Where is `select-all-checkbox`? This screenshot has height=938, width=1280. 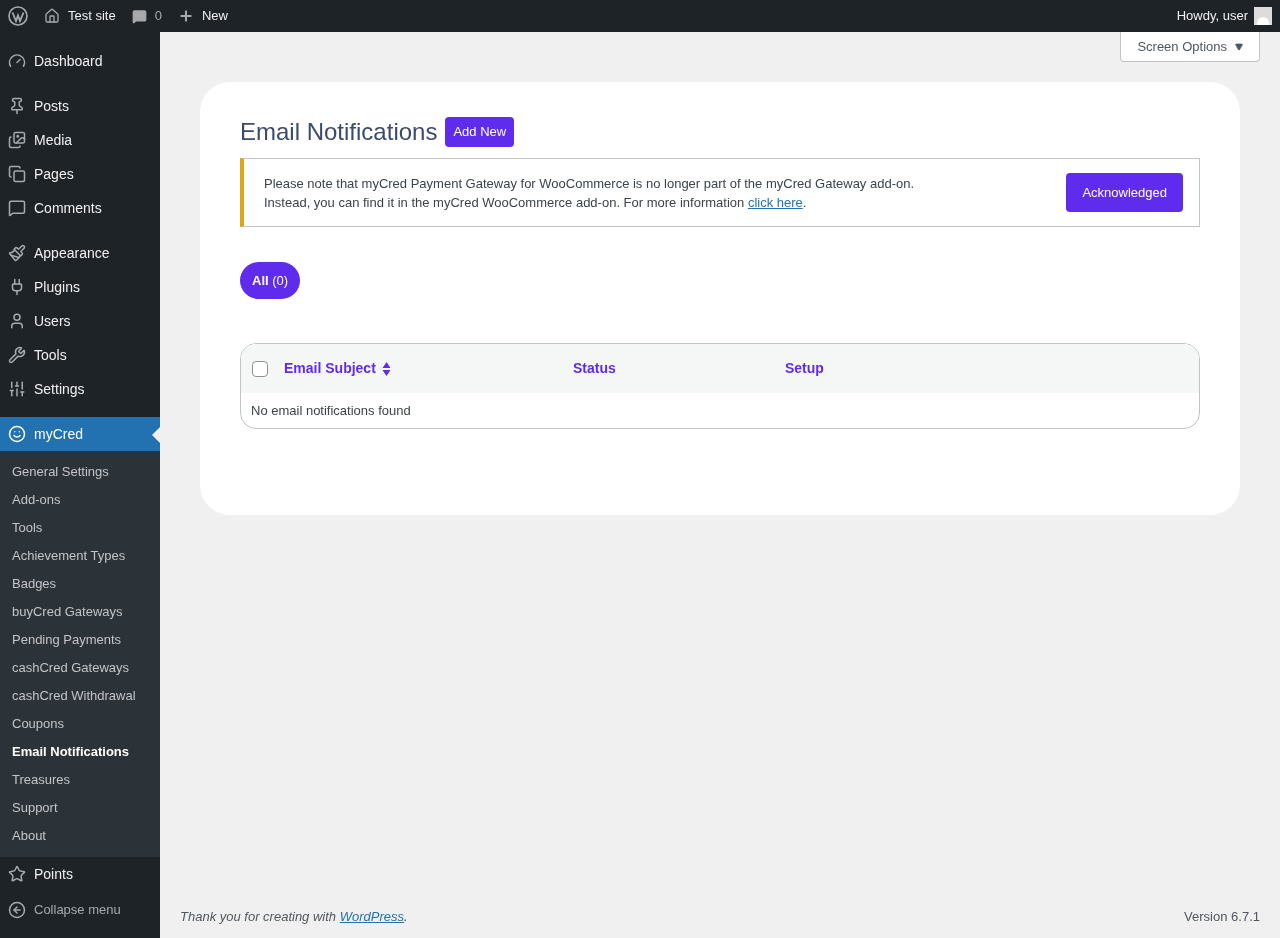 select-all-checkbox is located at coordinates (260, 368).